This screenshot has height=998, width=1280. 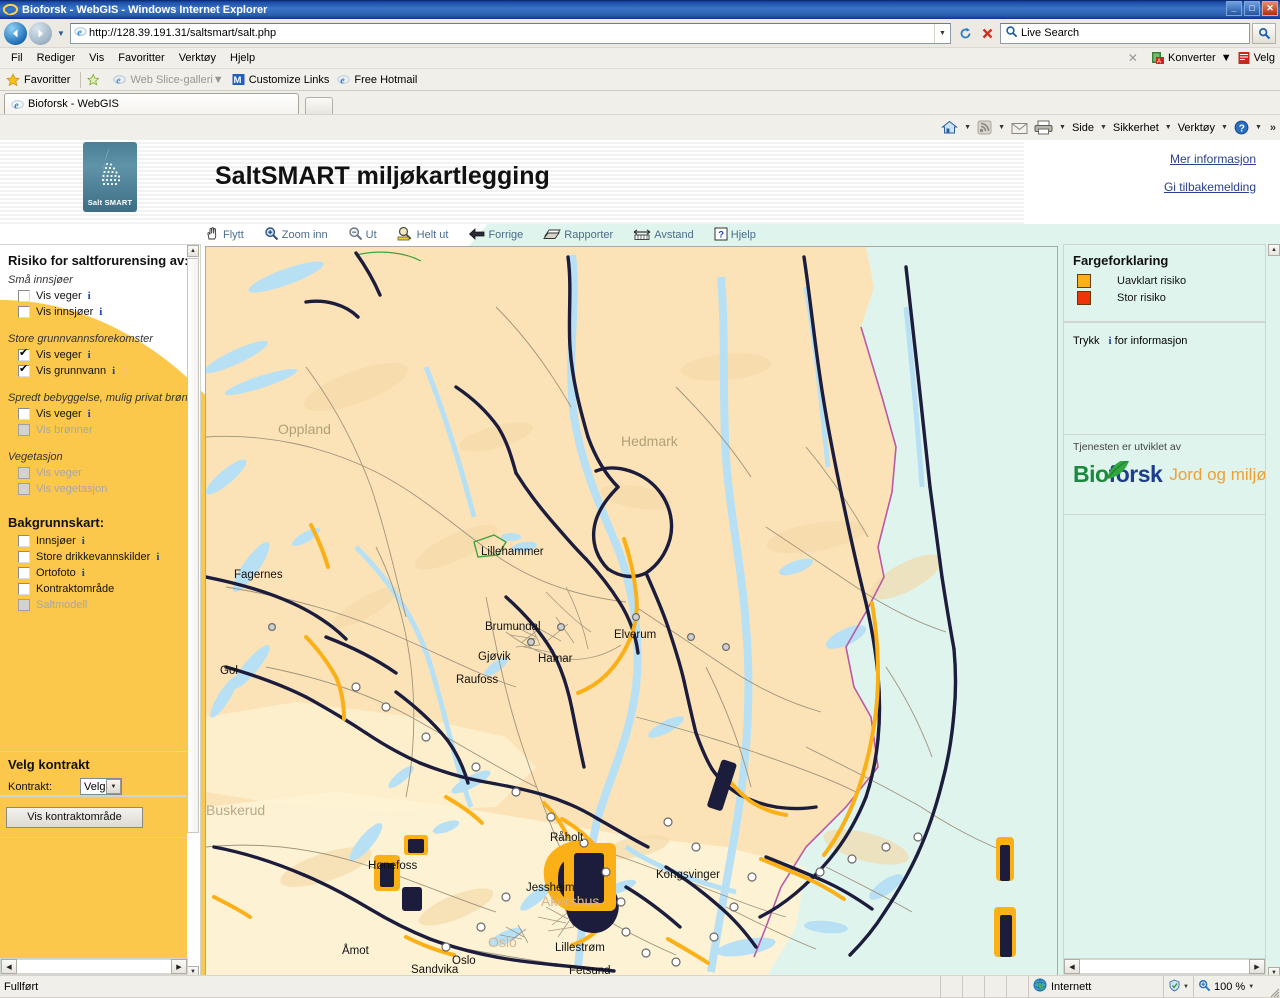 I want to click on search-go-button, so click(x=1264, y=33).